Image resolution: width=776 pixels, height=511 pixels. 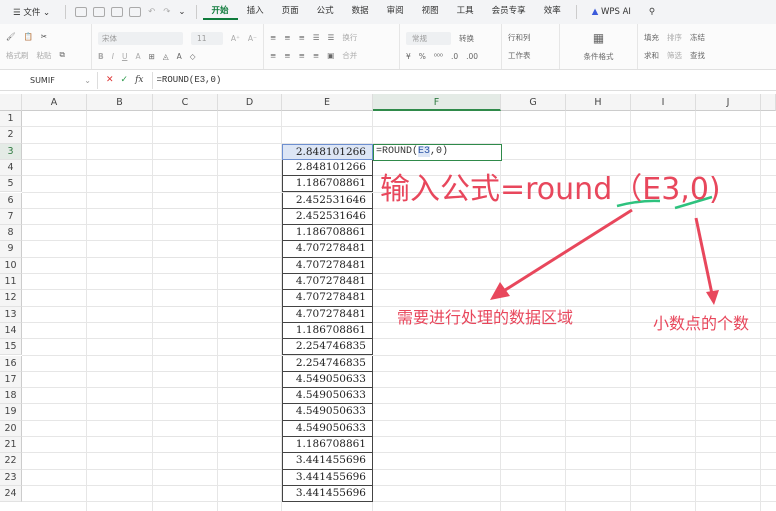 What do you see at coordinates (704, 256) in the screenshot?
I see `arrow-decimals` at bounding box center [704, 256].